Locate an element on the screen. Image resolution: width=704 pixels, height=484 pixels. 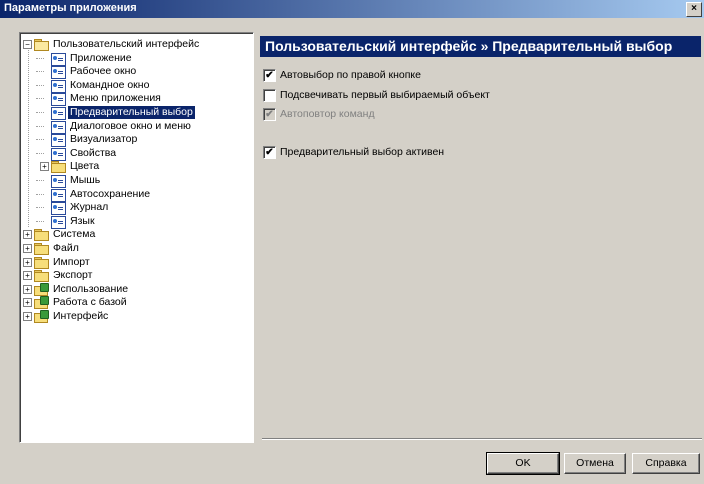
ok-button: OK is located at coordinates (523, 463).